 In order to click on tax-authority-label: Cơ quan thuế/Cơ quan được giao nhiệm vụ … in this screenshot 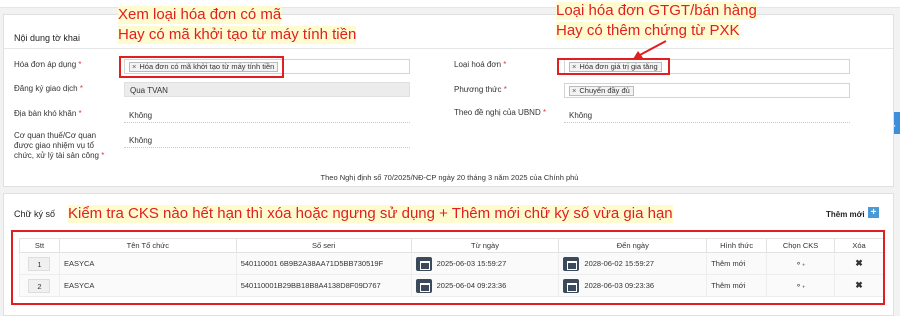, I will do `click(59, 145)`.